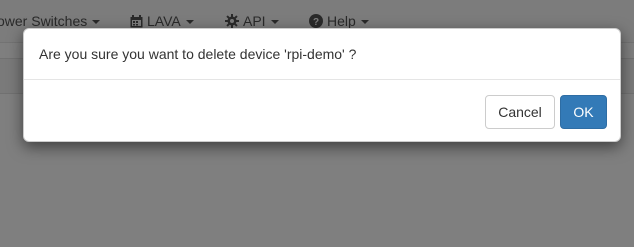 The image size is (634, 247). What do you see at coordinates (583, 112) in the screenshot?
I see `ok-button: OK` at bounding box center [583, 112].